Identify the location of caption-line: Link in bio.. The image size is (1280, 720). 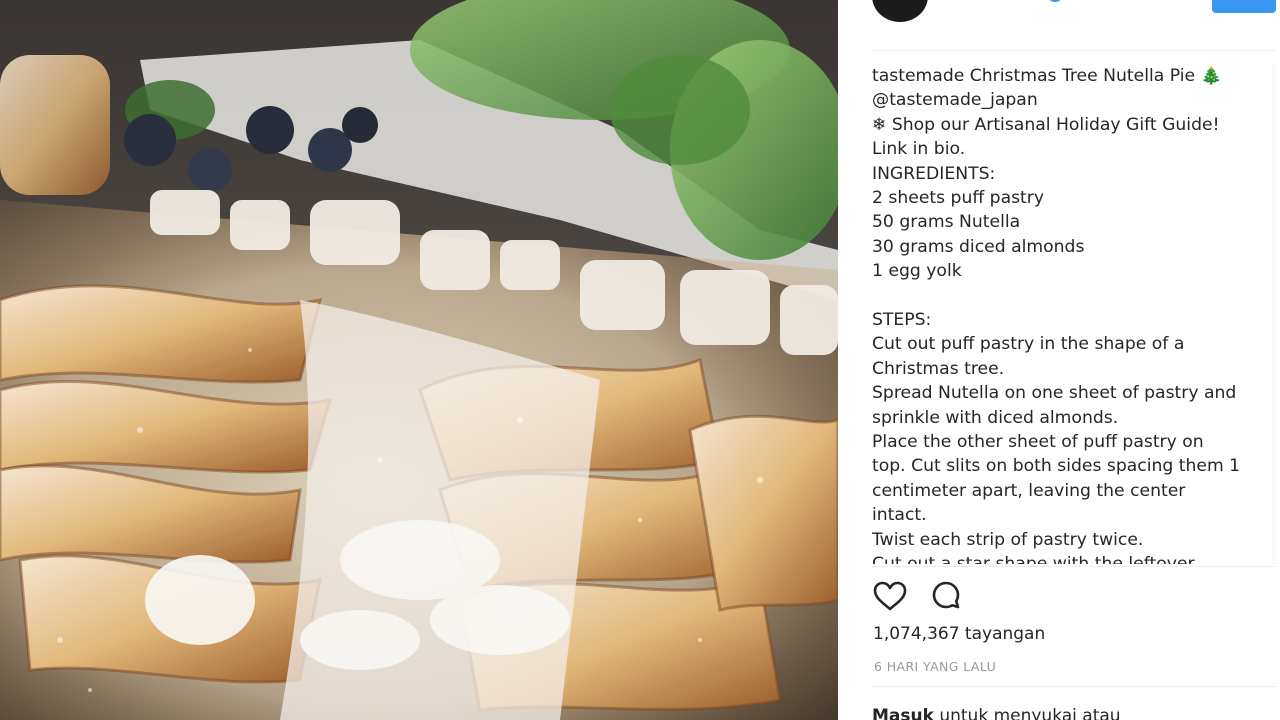
(919, 149).